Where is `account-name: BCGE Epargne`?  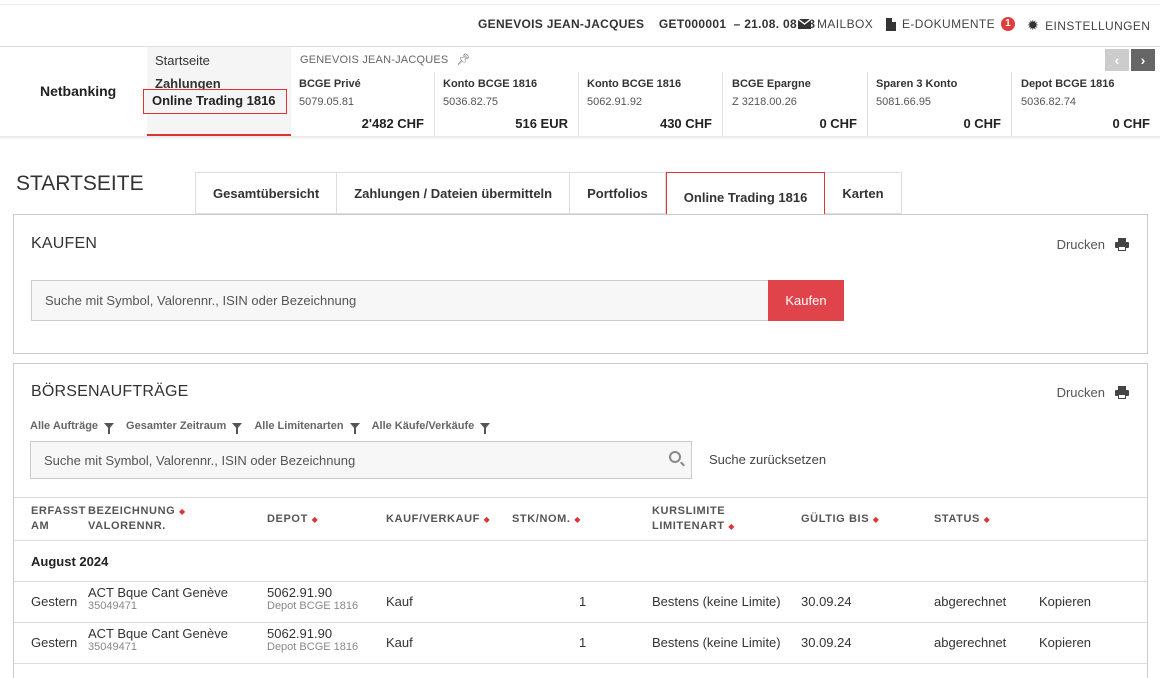
account-name: BCGE Epargne is located at coordinates (771, 84).